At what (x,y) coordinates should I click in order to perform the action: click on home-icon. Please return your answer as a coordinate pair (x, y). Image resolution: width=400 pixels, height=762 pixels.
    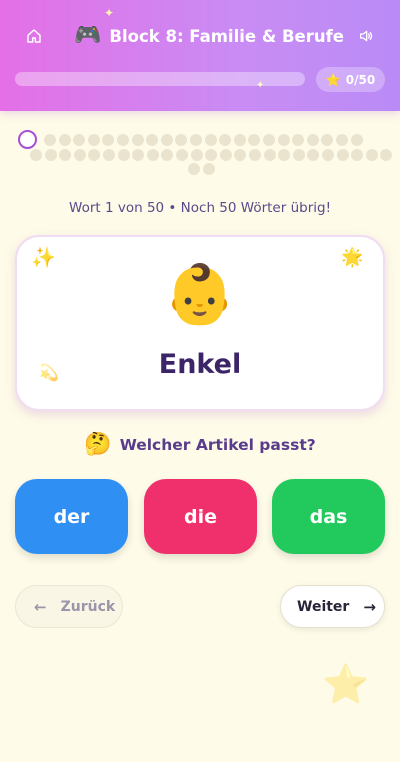
    Looking at the image, I should click on (34, 36).